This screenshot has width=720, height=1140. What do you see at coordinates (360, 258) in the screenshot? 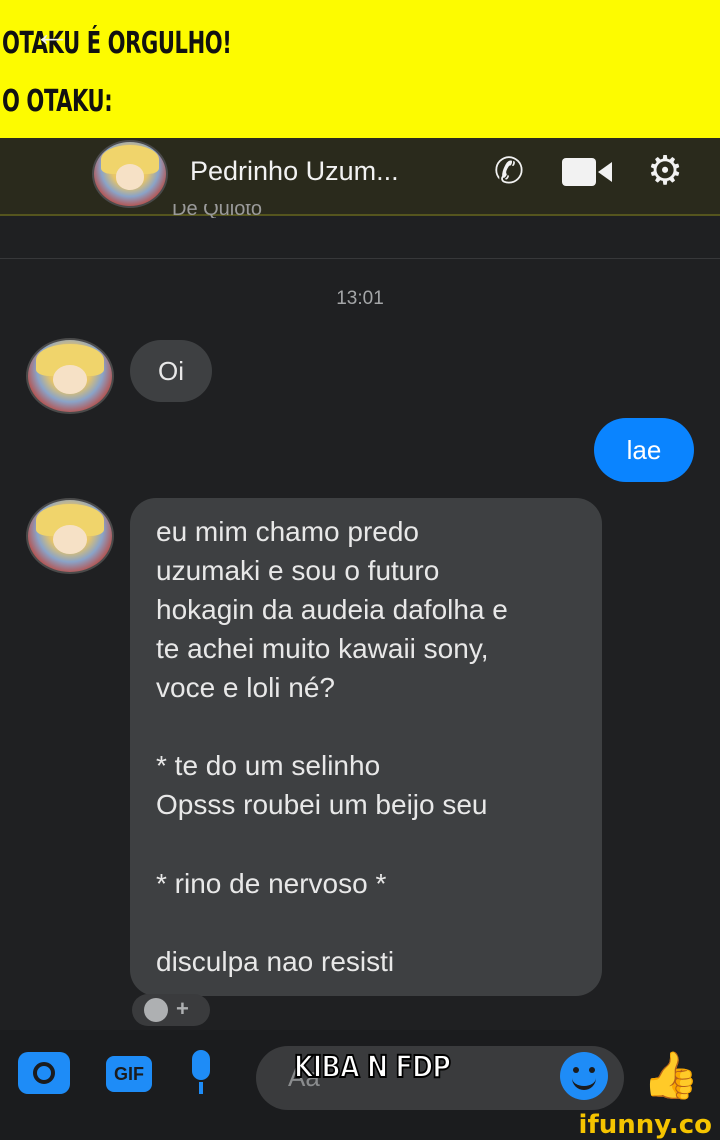
I see `divider` at bounding box center [360, 258].